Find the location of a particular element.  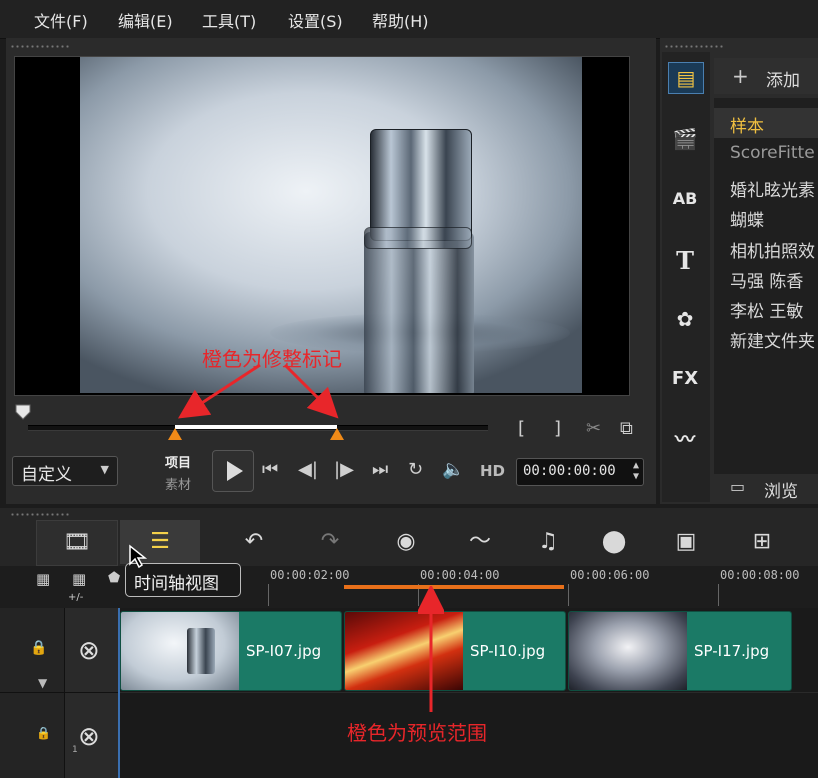

clip-name: SP-I17.jpg is located at coordinates (732, 651).